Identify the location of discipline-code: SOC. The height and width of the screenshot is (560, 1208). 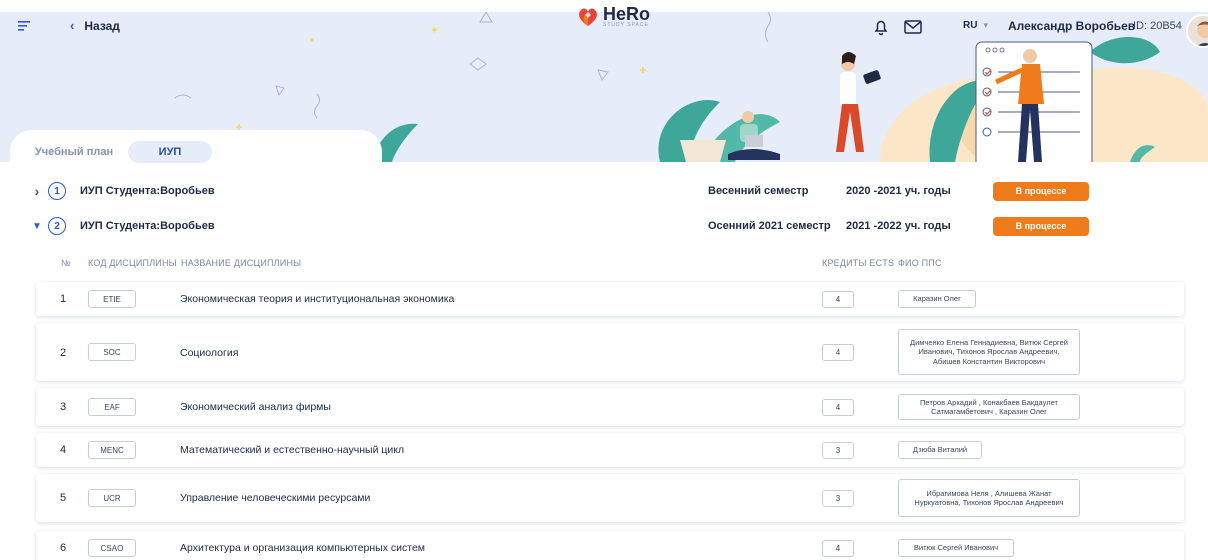
(112, 352).